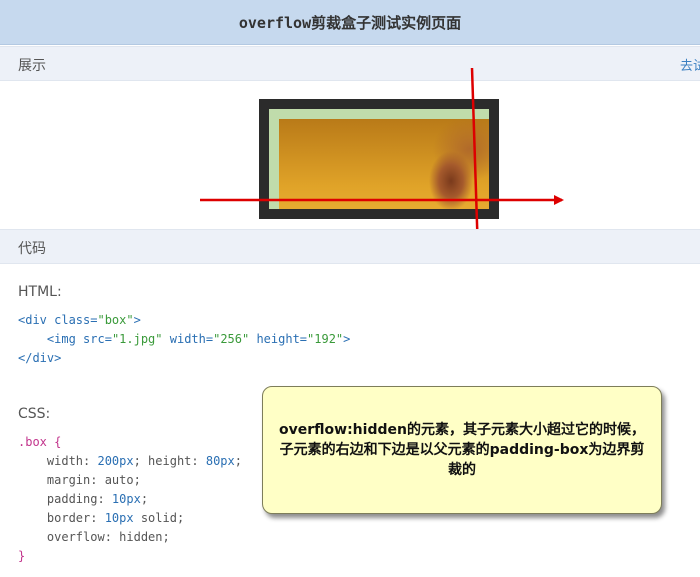 The height and width of the screenshot is (577, 700). I want to click on code-token: <img, so click(51, 339).